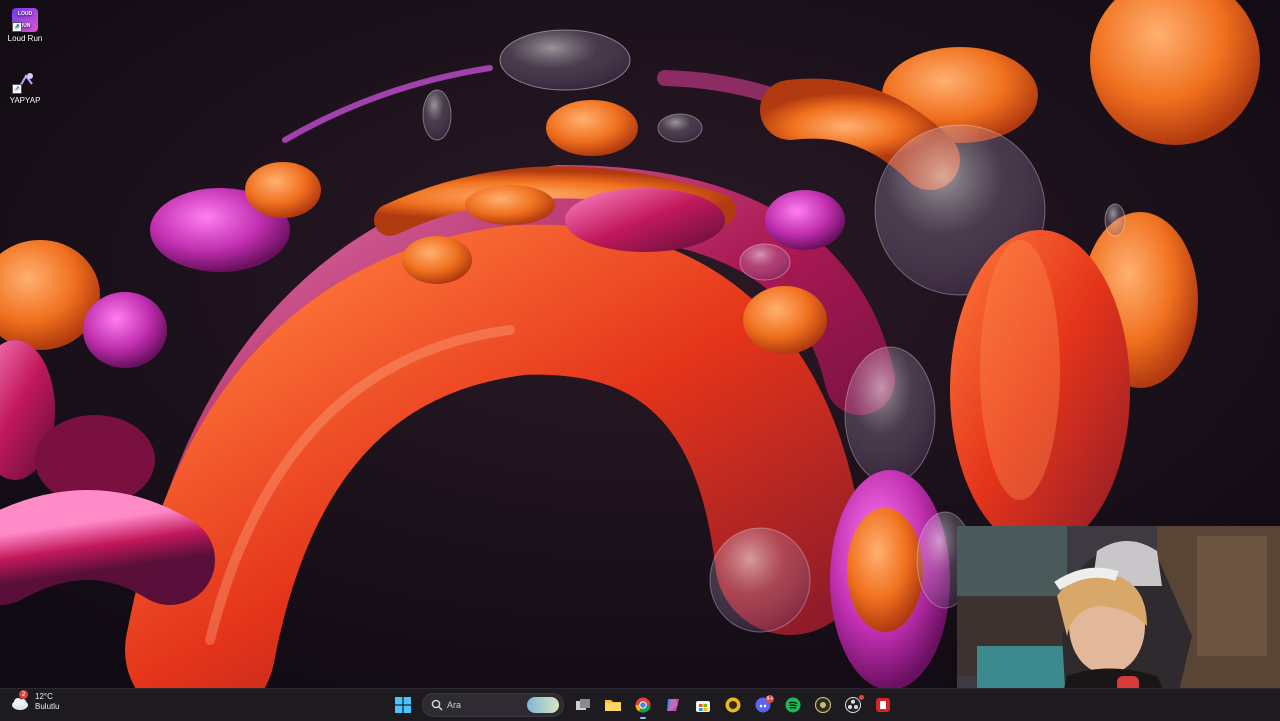 This screenshot has height=721, width=1280. I want to click on discord-button: 9+, so click(763, 705).